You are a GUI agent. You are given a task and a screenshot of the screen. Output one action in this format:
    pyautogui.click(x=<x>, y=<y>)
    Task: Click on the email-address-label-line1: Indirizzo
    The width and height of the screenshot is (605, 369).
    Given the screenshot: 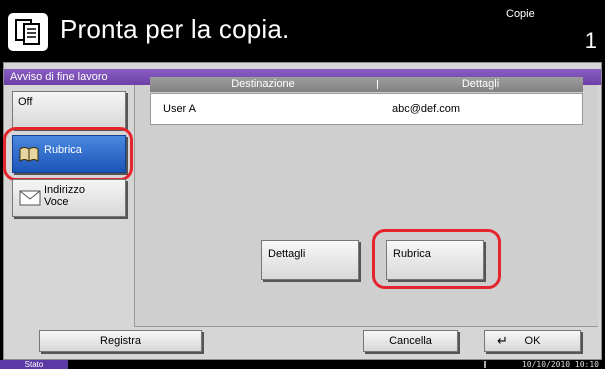 What is the action you would take?
    pyautogui.click(x=64, y=190)
    